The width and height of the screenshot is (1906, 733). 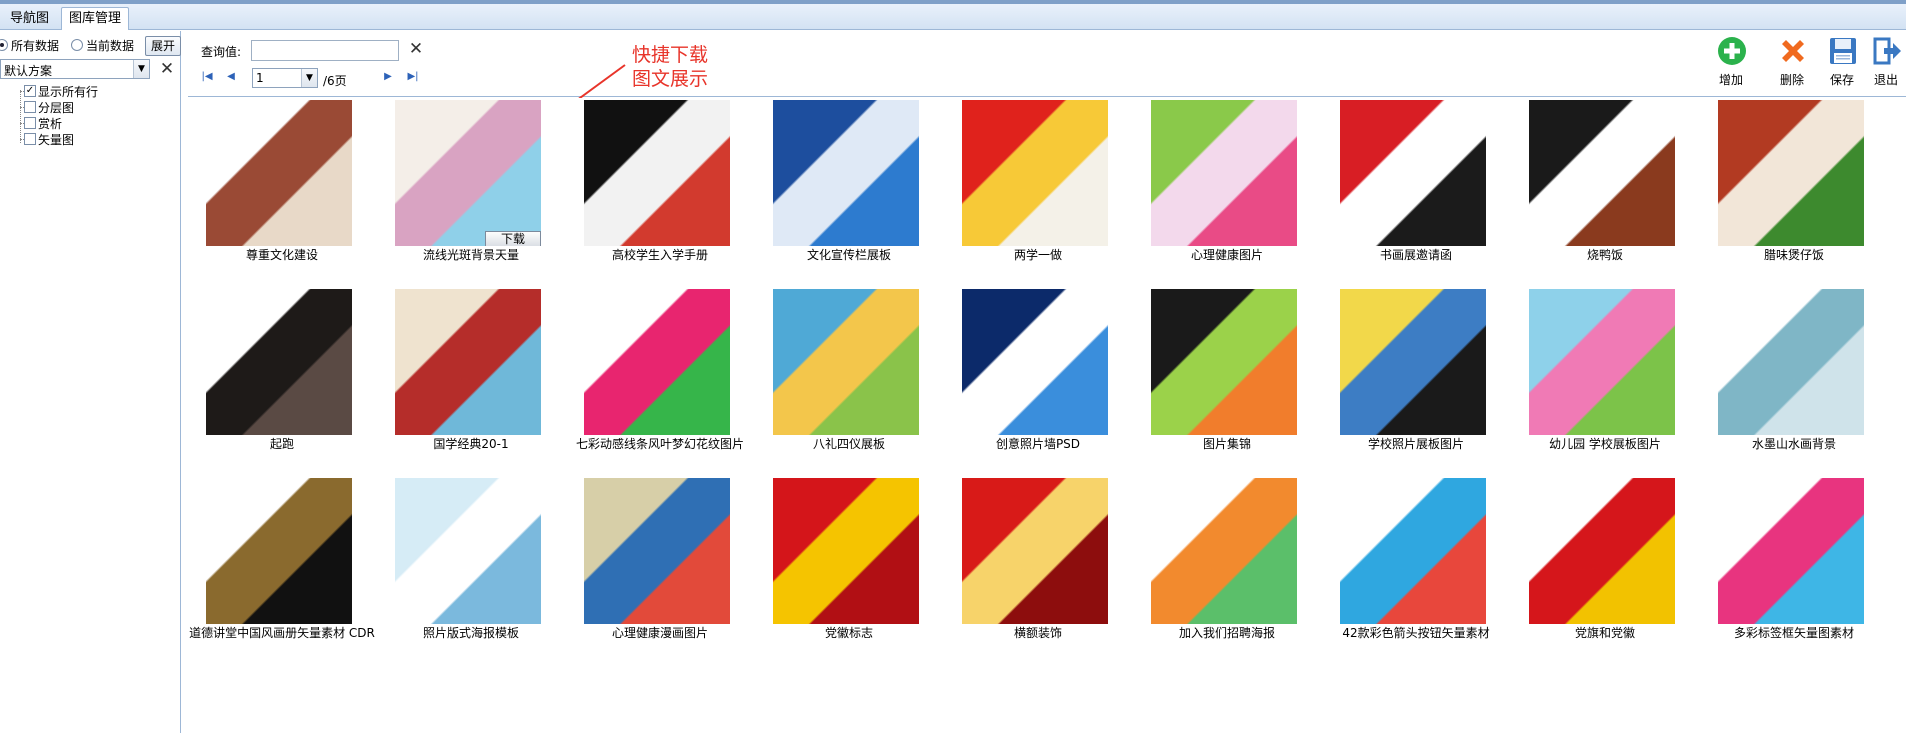 I want to click on thumbnail-caption: 文化宣传栏展板, so click(x=848, y=255).